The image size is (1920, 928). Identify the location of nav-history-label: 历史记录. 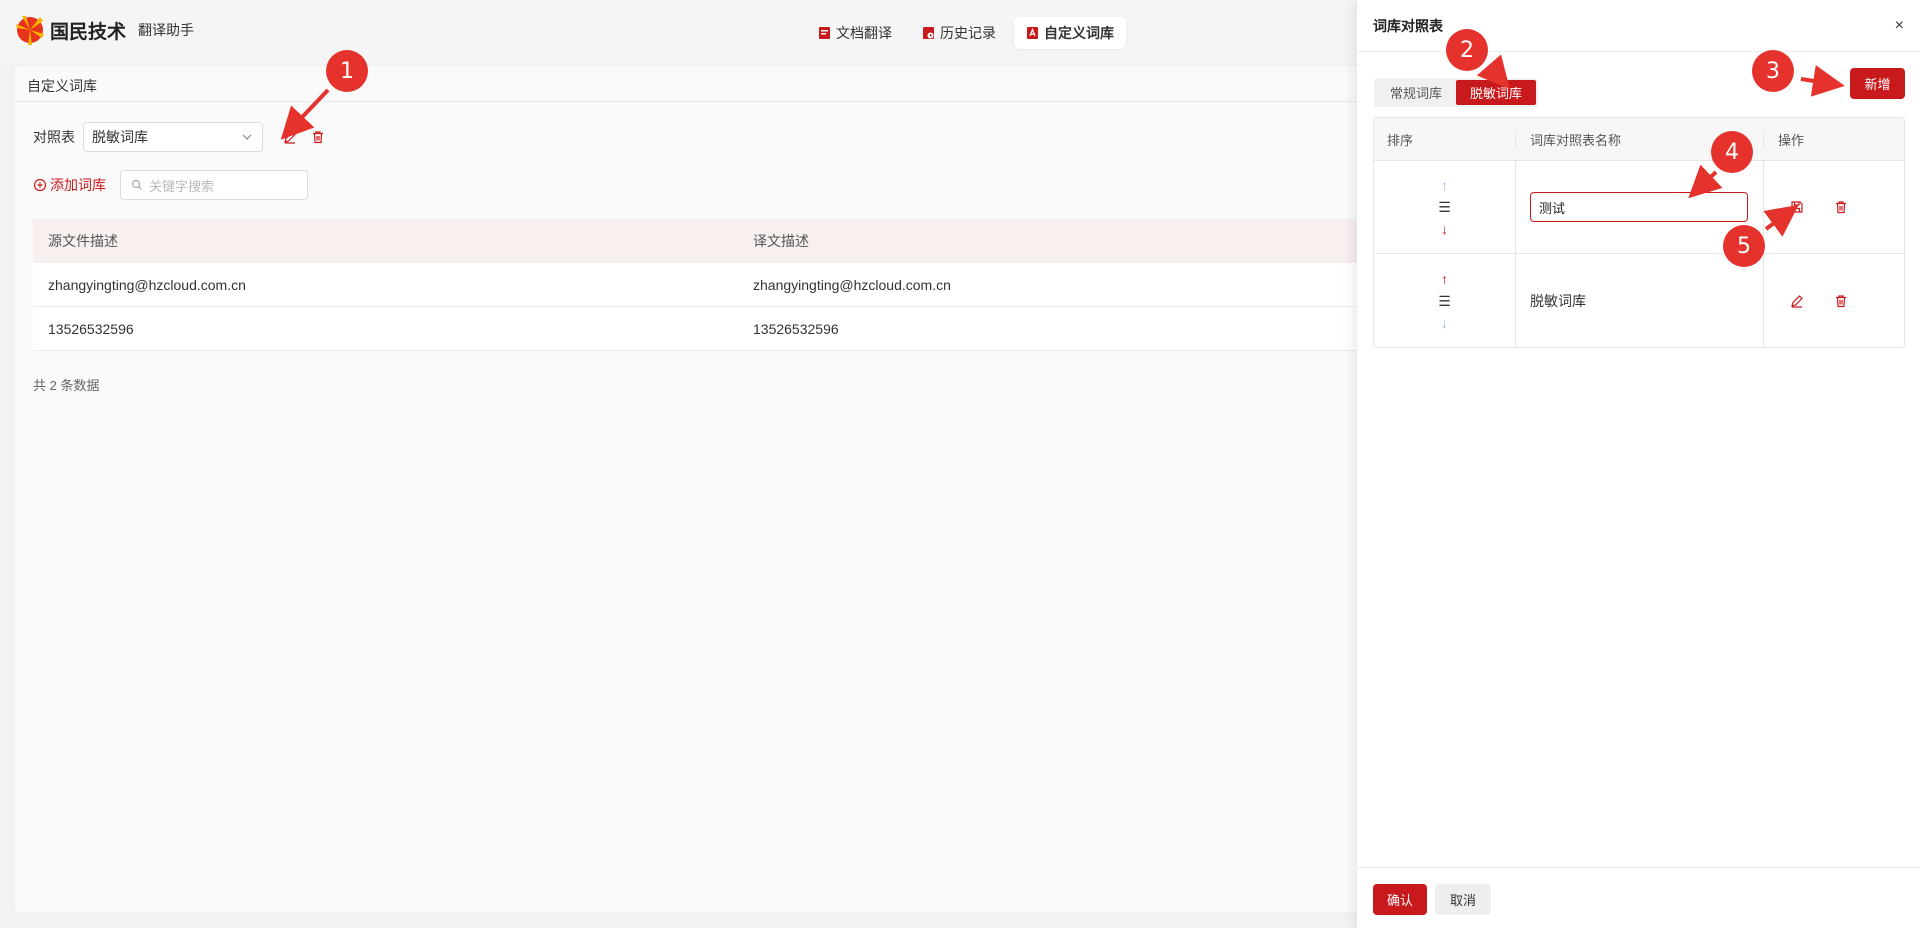
(968, 33).